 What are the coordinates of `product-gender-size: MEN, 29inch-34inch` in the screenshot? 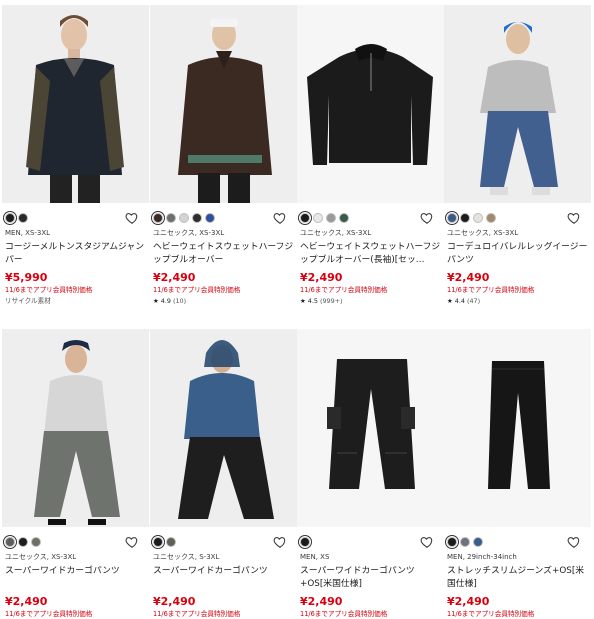 It's located at (482, 557).